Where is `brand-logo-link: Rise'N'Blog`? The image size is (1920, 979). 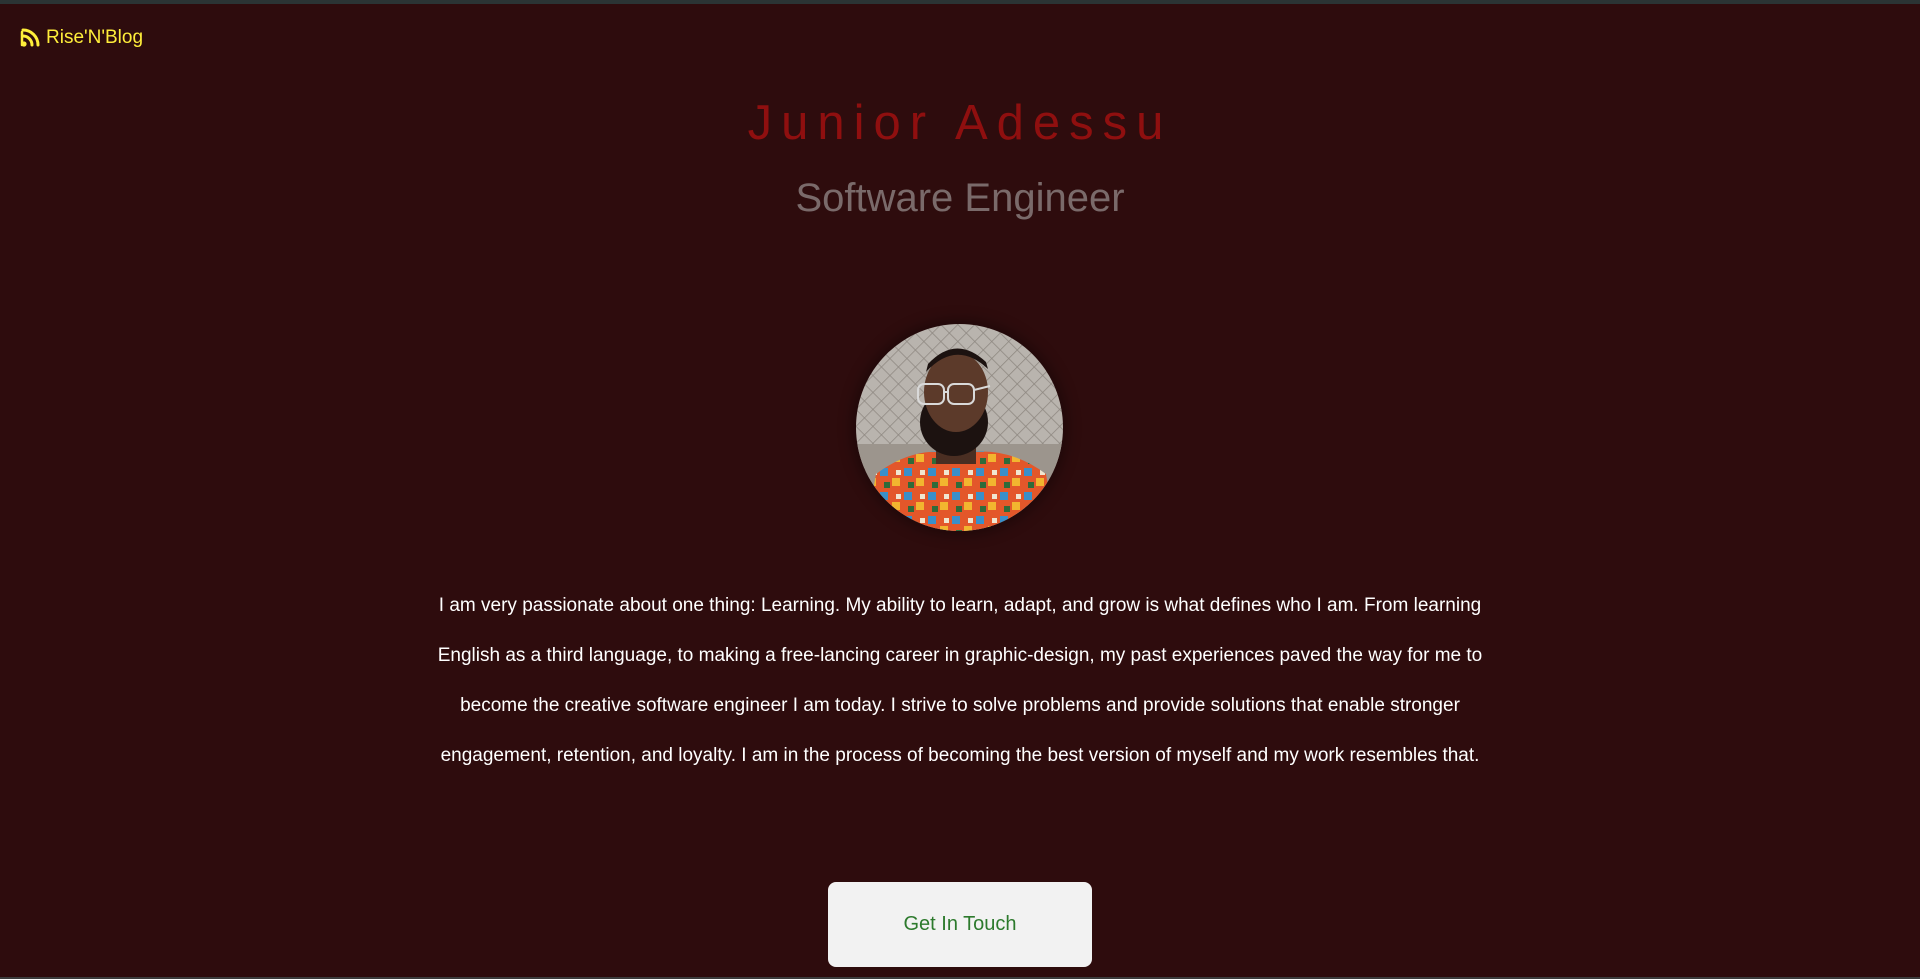 brand-logo-link: Rise'N'Blog is located at coordinates (81, 38).